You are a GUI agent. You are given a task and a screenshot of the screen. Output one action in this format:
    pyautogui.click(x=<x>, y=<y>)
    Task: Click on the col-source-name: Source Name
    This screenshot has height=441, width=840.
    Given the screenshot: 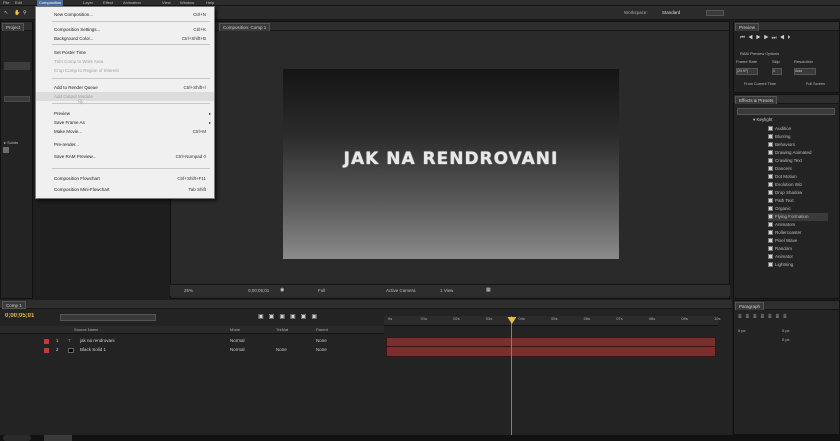 What is the action you would take?
    pyautogui.click(x=86, y=329)
    